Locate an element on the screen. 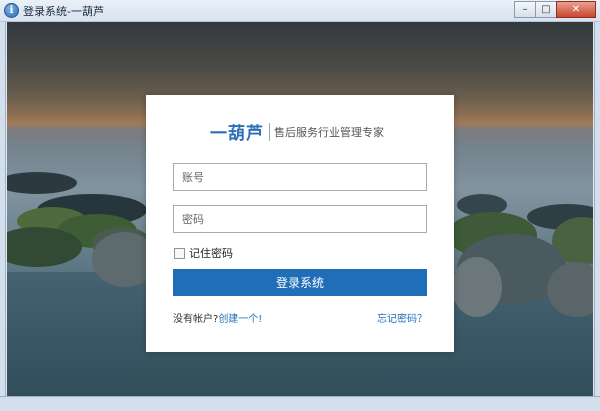 This screenshot has height=411, width=600. brand-divider is located at coordinates (269, 131).